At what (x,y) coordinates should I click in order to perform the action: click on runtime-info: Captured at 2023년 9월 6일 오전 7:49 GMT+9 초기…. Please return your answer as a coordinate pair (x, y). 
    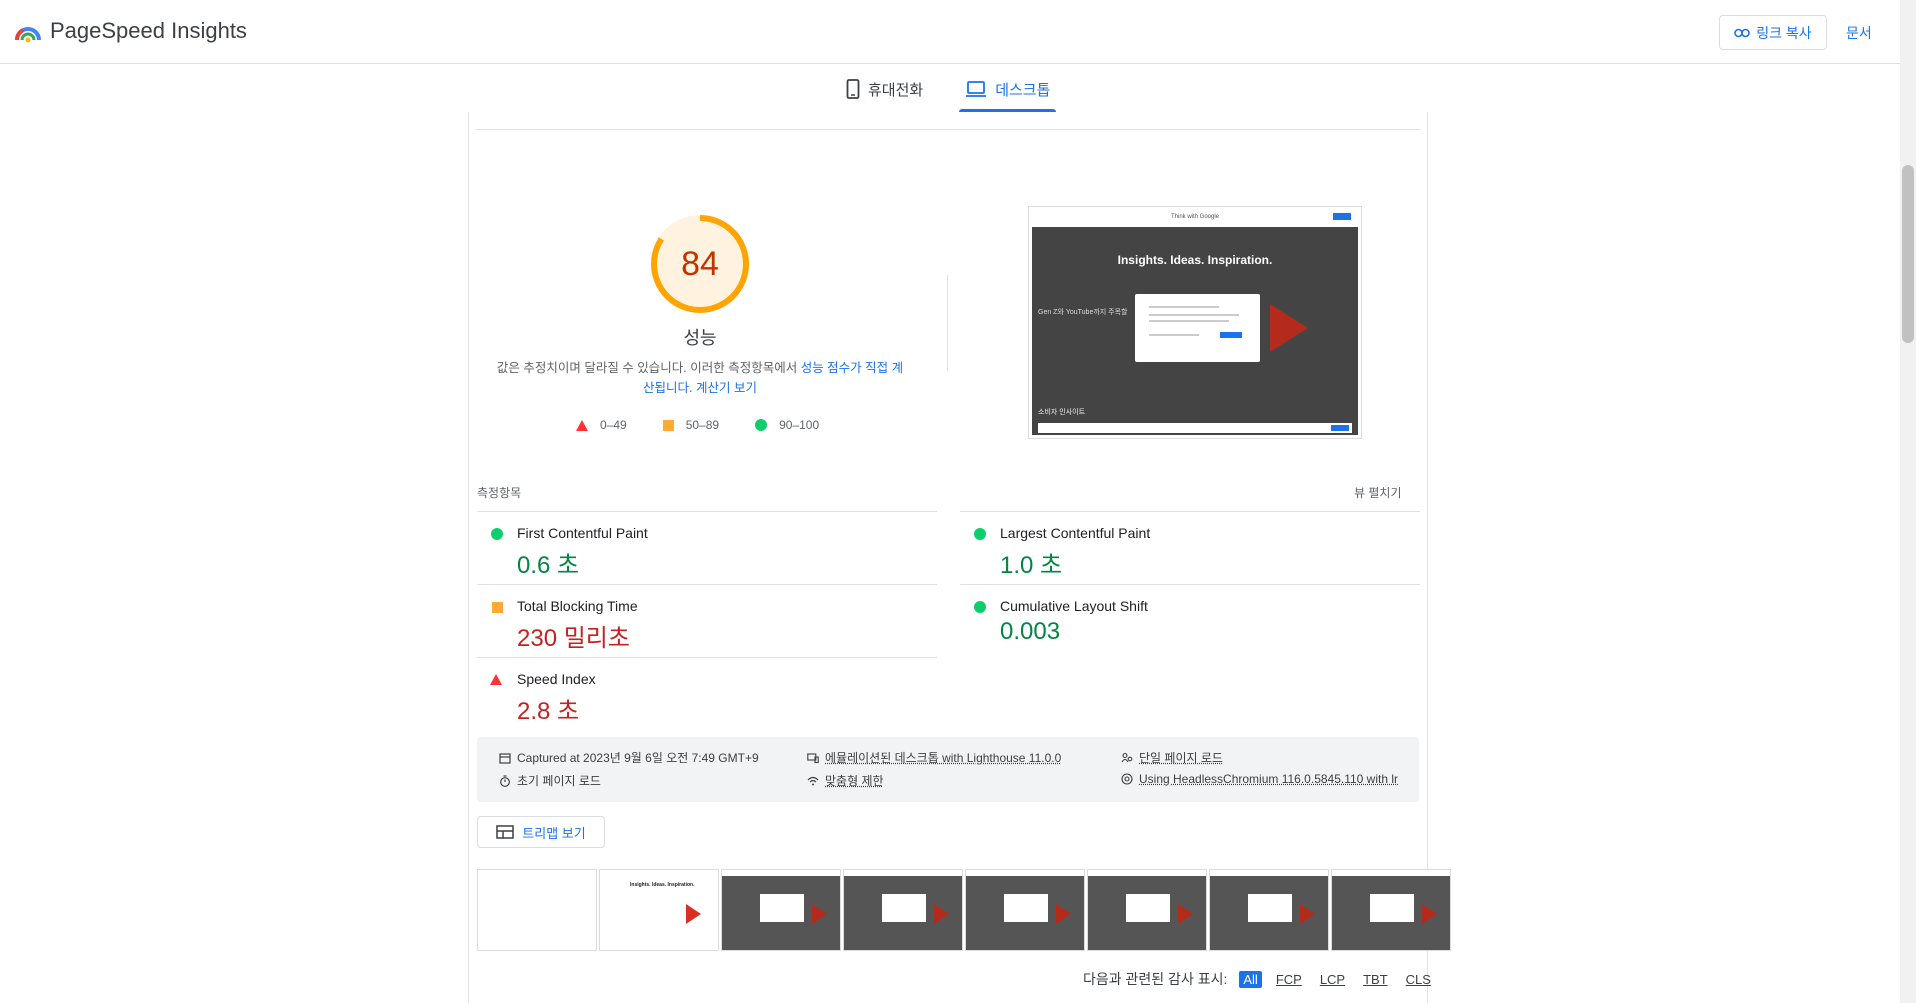
    Looking at the image, I should click on (948, 769).